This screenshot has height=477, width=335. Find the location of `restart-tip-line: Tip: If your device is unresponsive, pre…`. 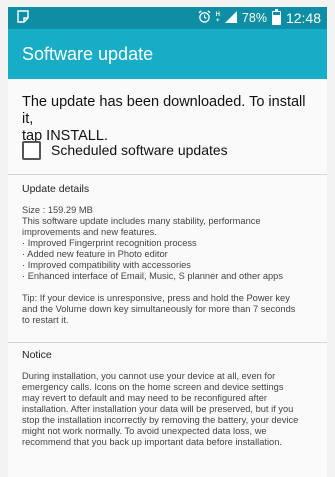

restart-tip-line: Tip: If your device is unresponsive, pre… is located at coordinates (156, 298).